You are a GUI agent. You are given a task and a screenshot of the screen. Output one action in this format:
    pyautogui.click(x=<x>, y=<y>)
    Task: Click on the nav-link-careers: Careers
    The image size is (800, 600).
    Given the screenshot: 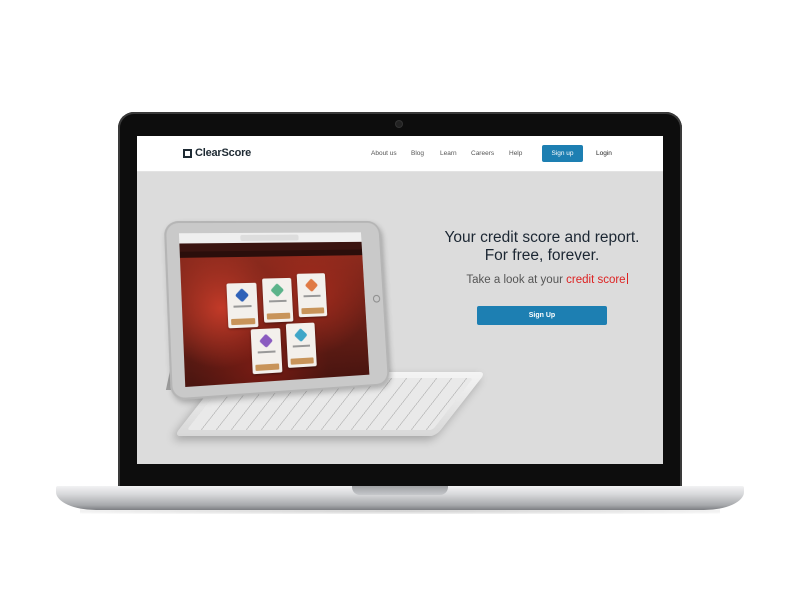 What is the action you would take?
    pyautogui.click(x=482, y=153)
    